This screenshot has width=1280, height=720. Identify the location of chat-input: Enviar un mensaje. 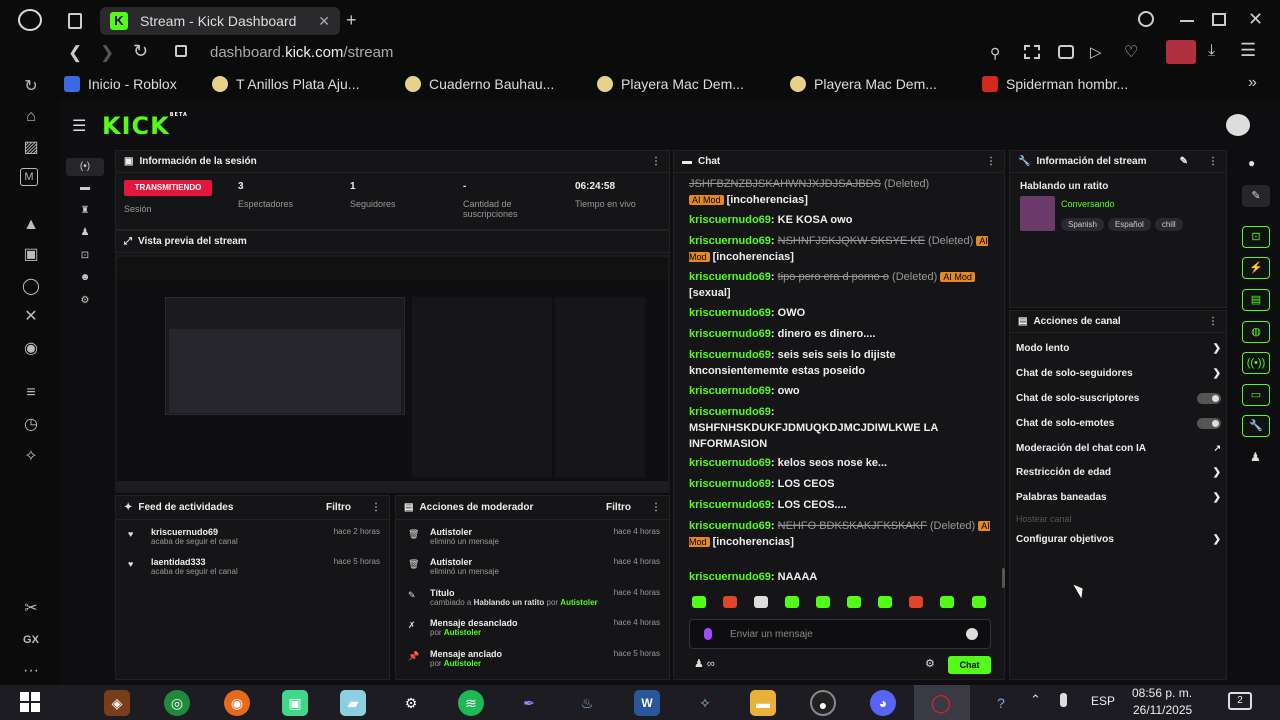
(840, 634).